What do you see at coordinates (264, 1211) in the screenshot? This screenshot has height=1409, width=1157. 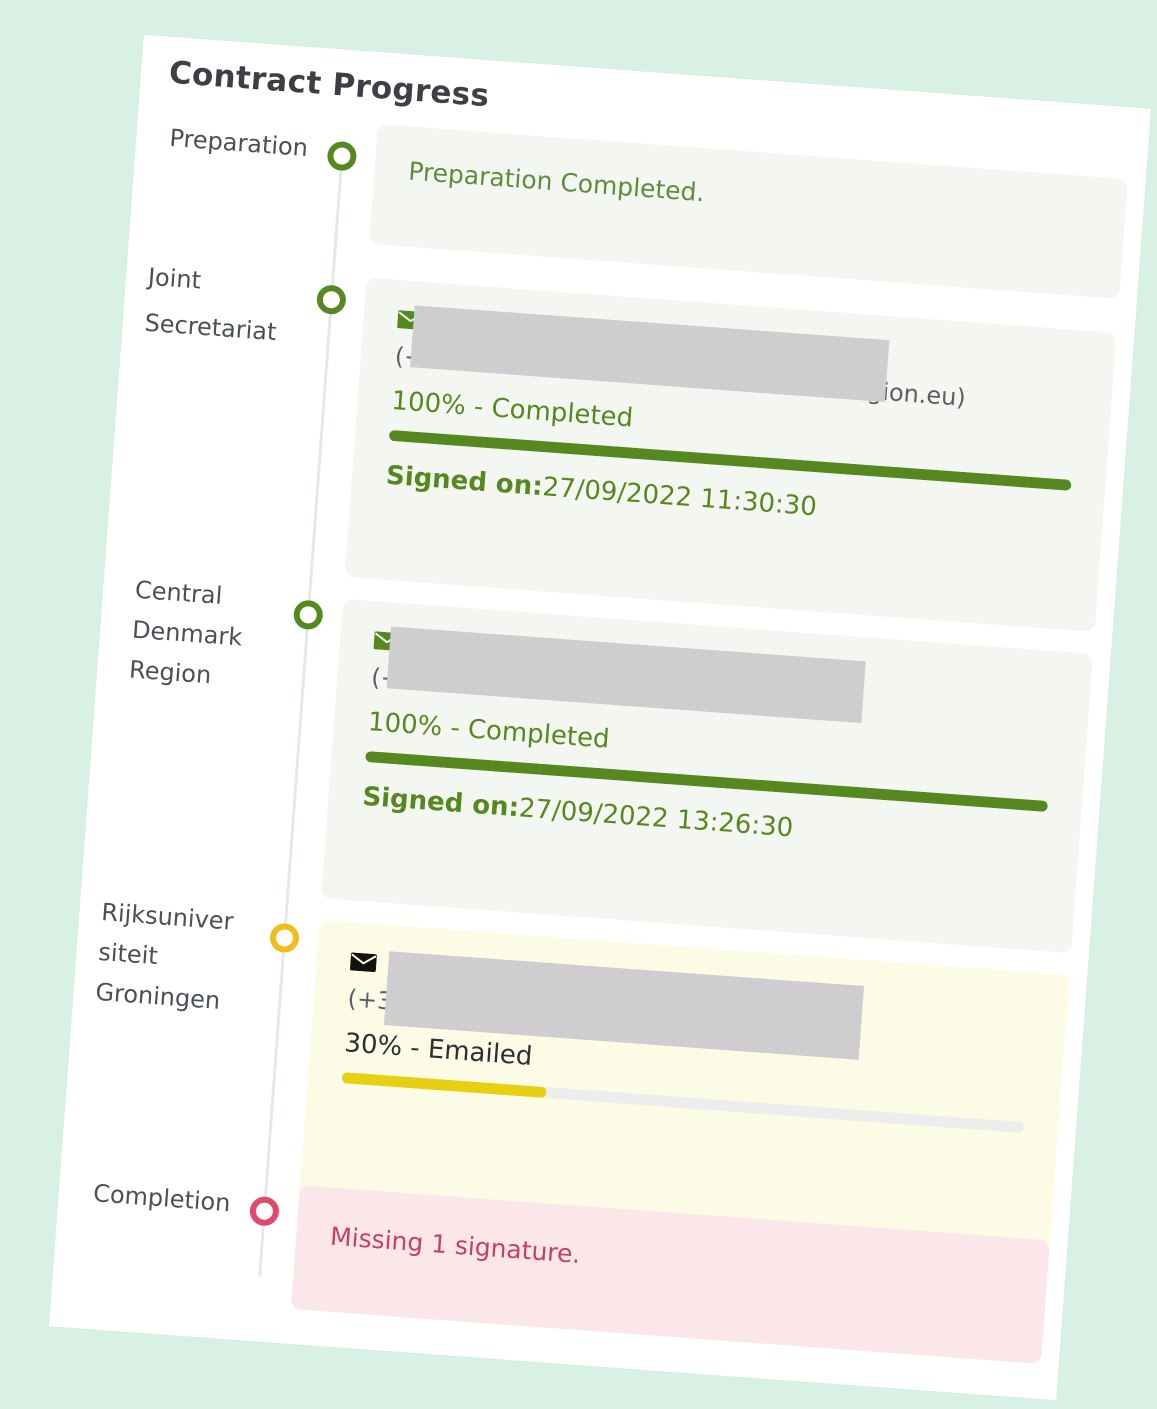 I see `step-marker-completion` at bounding box center [264, 1211].